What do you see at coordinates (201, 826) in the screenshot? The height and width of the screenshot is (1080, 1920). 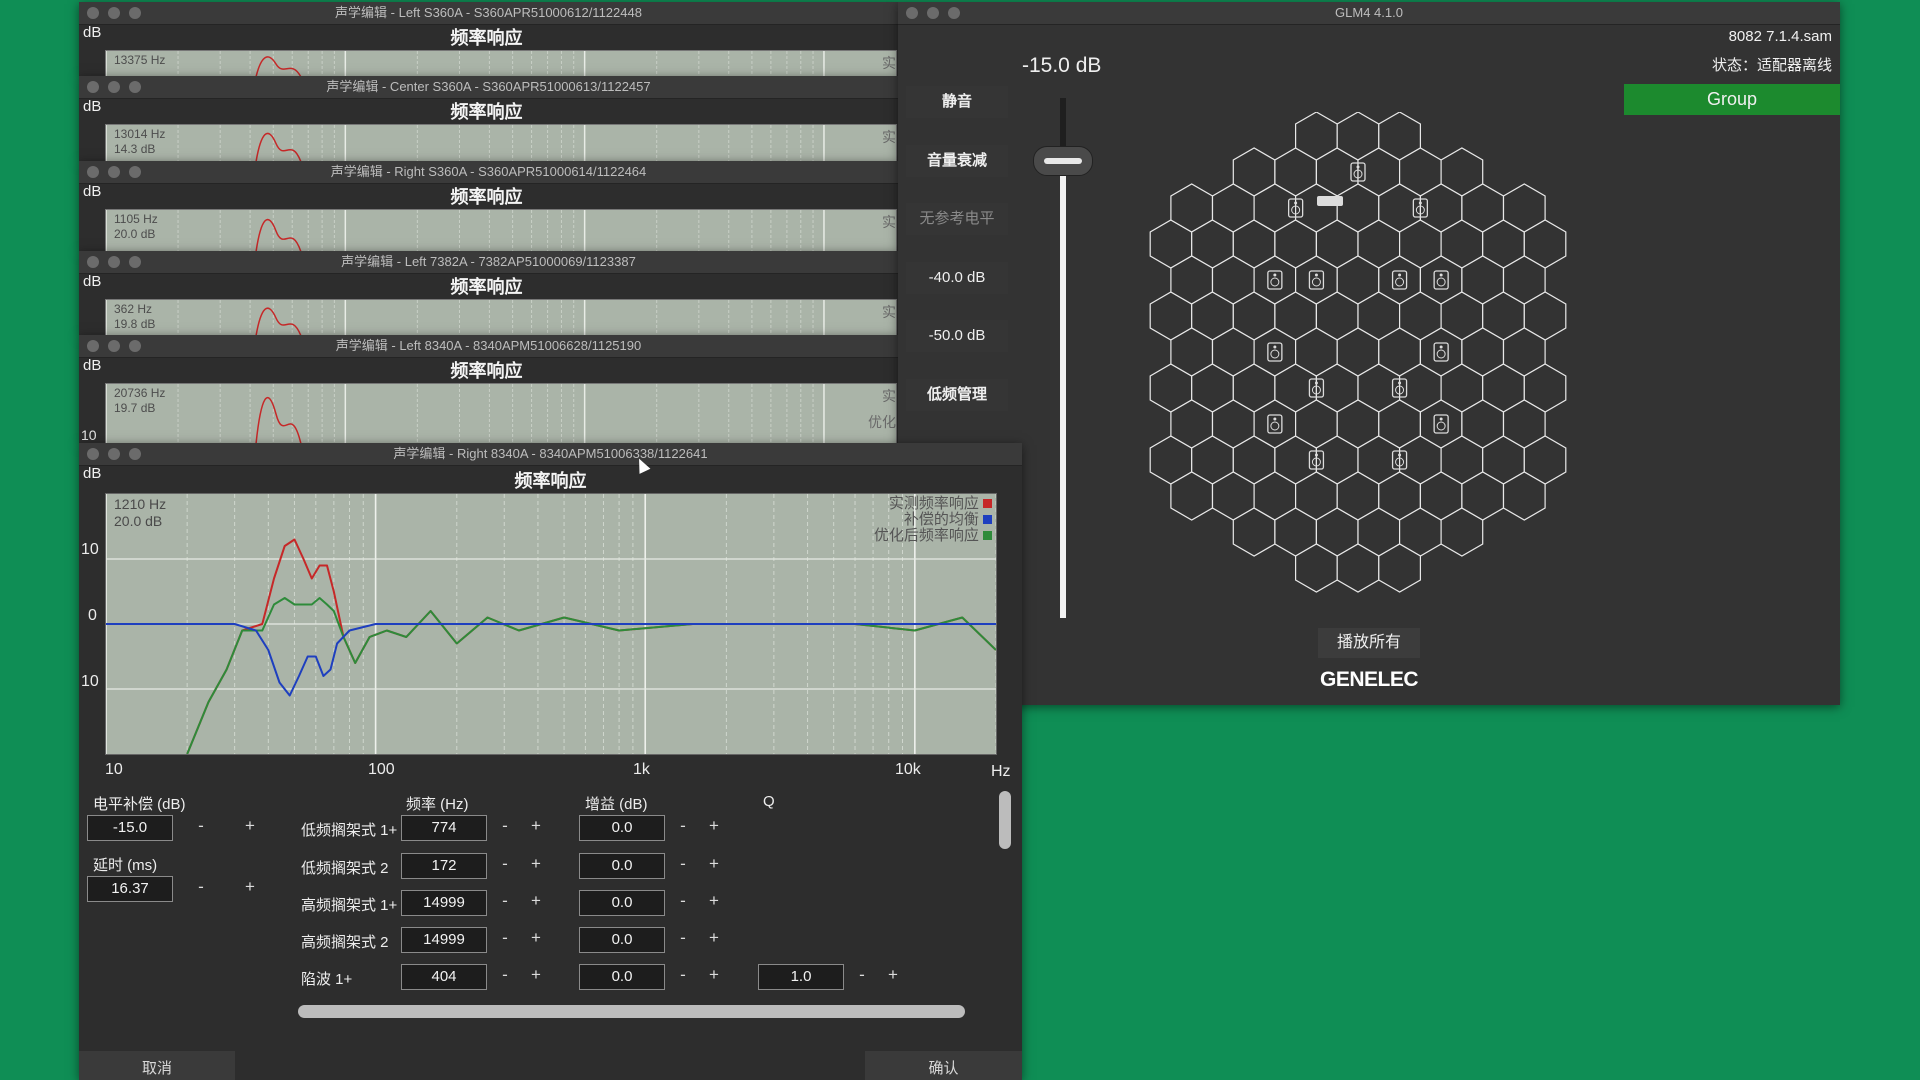 I see `level-comp-minus: -` at bounding box center [201, 826].